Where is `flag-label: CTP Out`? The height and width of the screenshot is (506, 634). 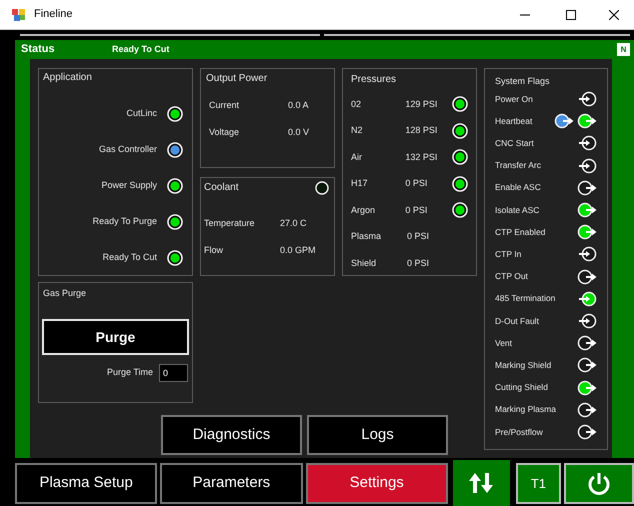
flag-label: CTP Out is located at coordinates (511, 276).